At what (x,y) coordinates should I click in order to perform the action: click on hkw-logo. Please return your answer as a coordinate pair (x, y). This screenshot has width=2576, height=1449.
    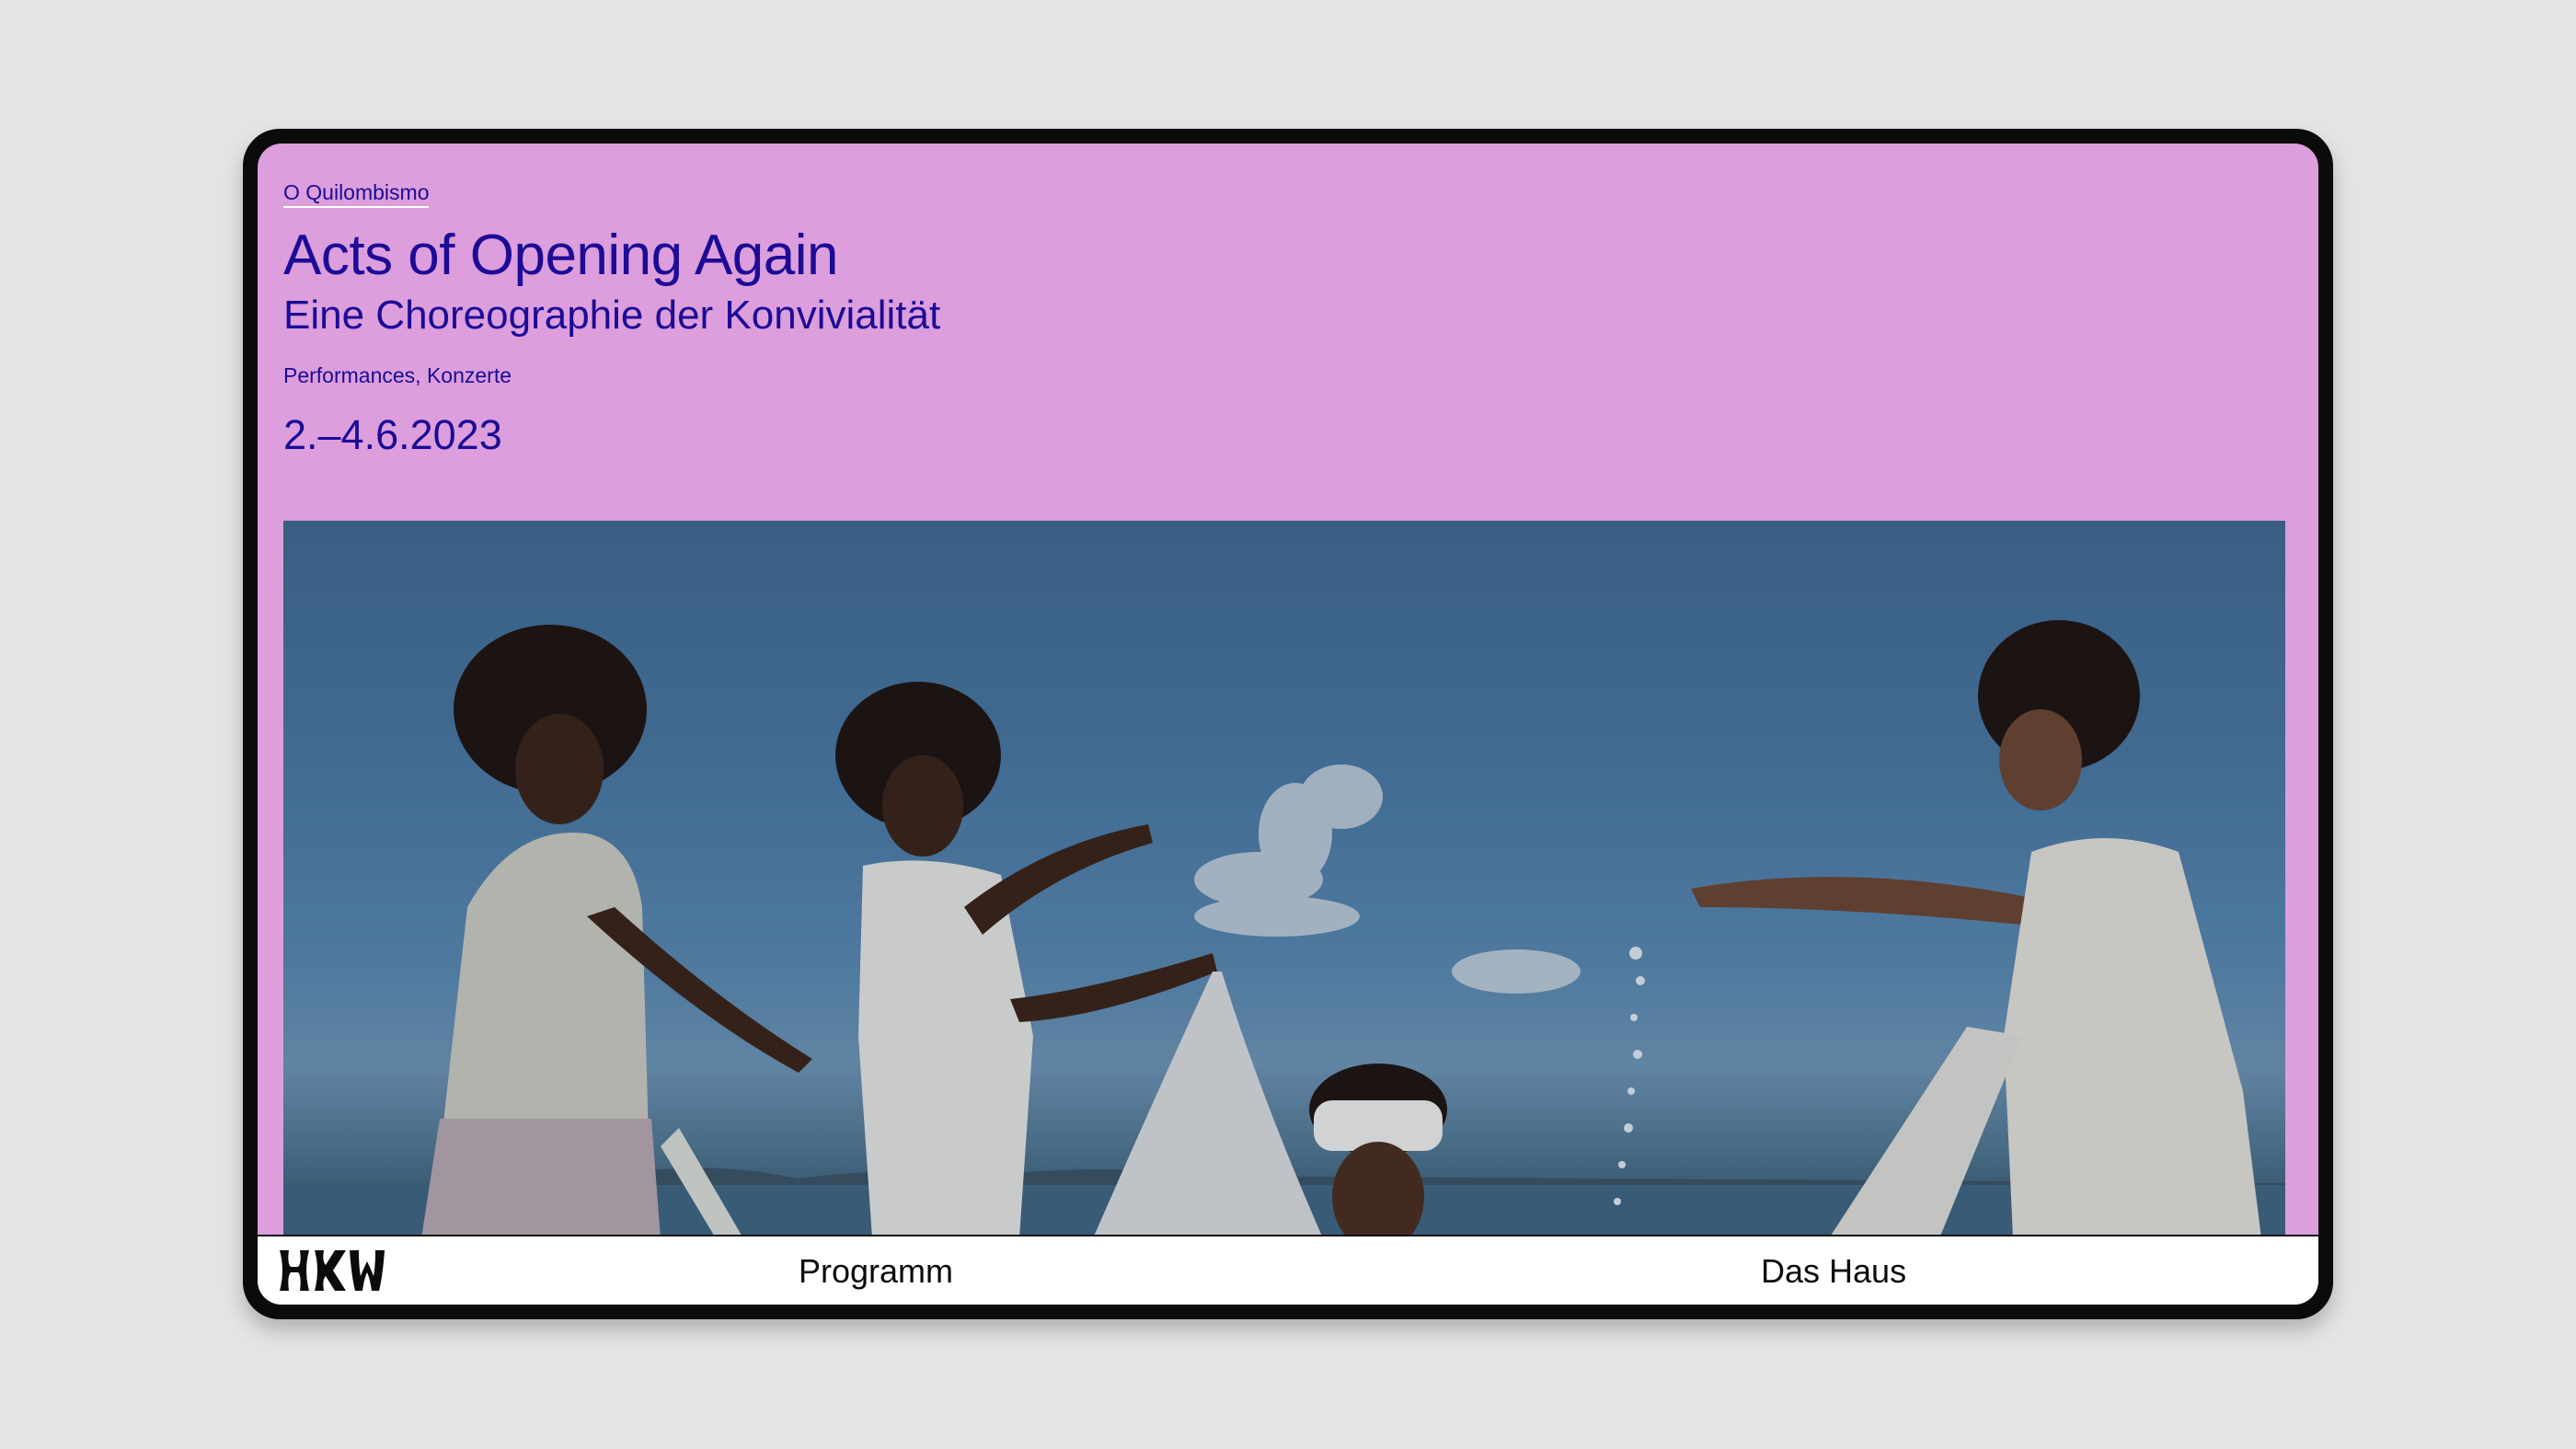
    Looking at the image, I should click on (332, 1270).